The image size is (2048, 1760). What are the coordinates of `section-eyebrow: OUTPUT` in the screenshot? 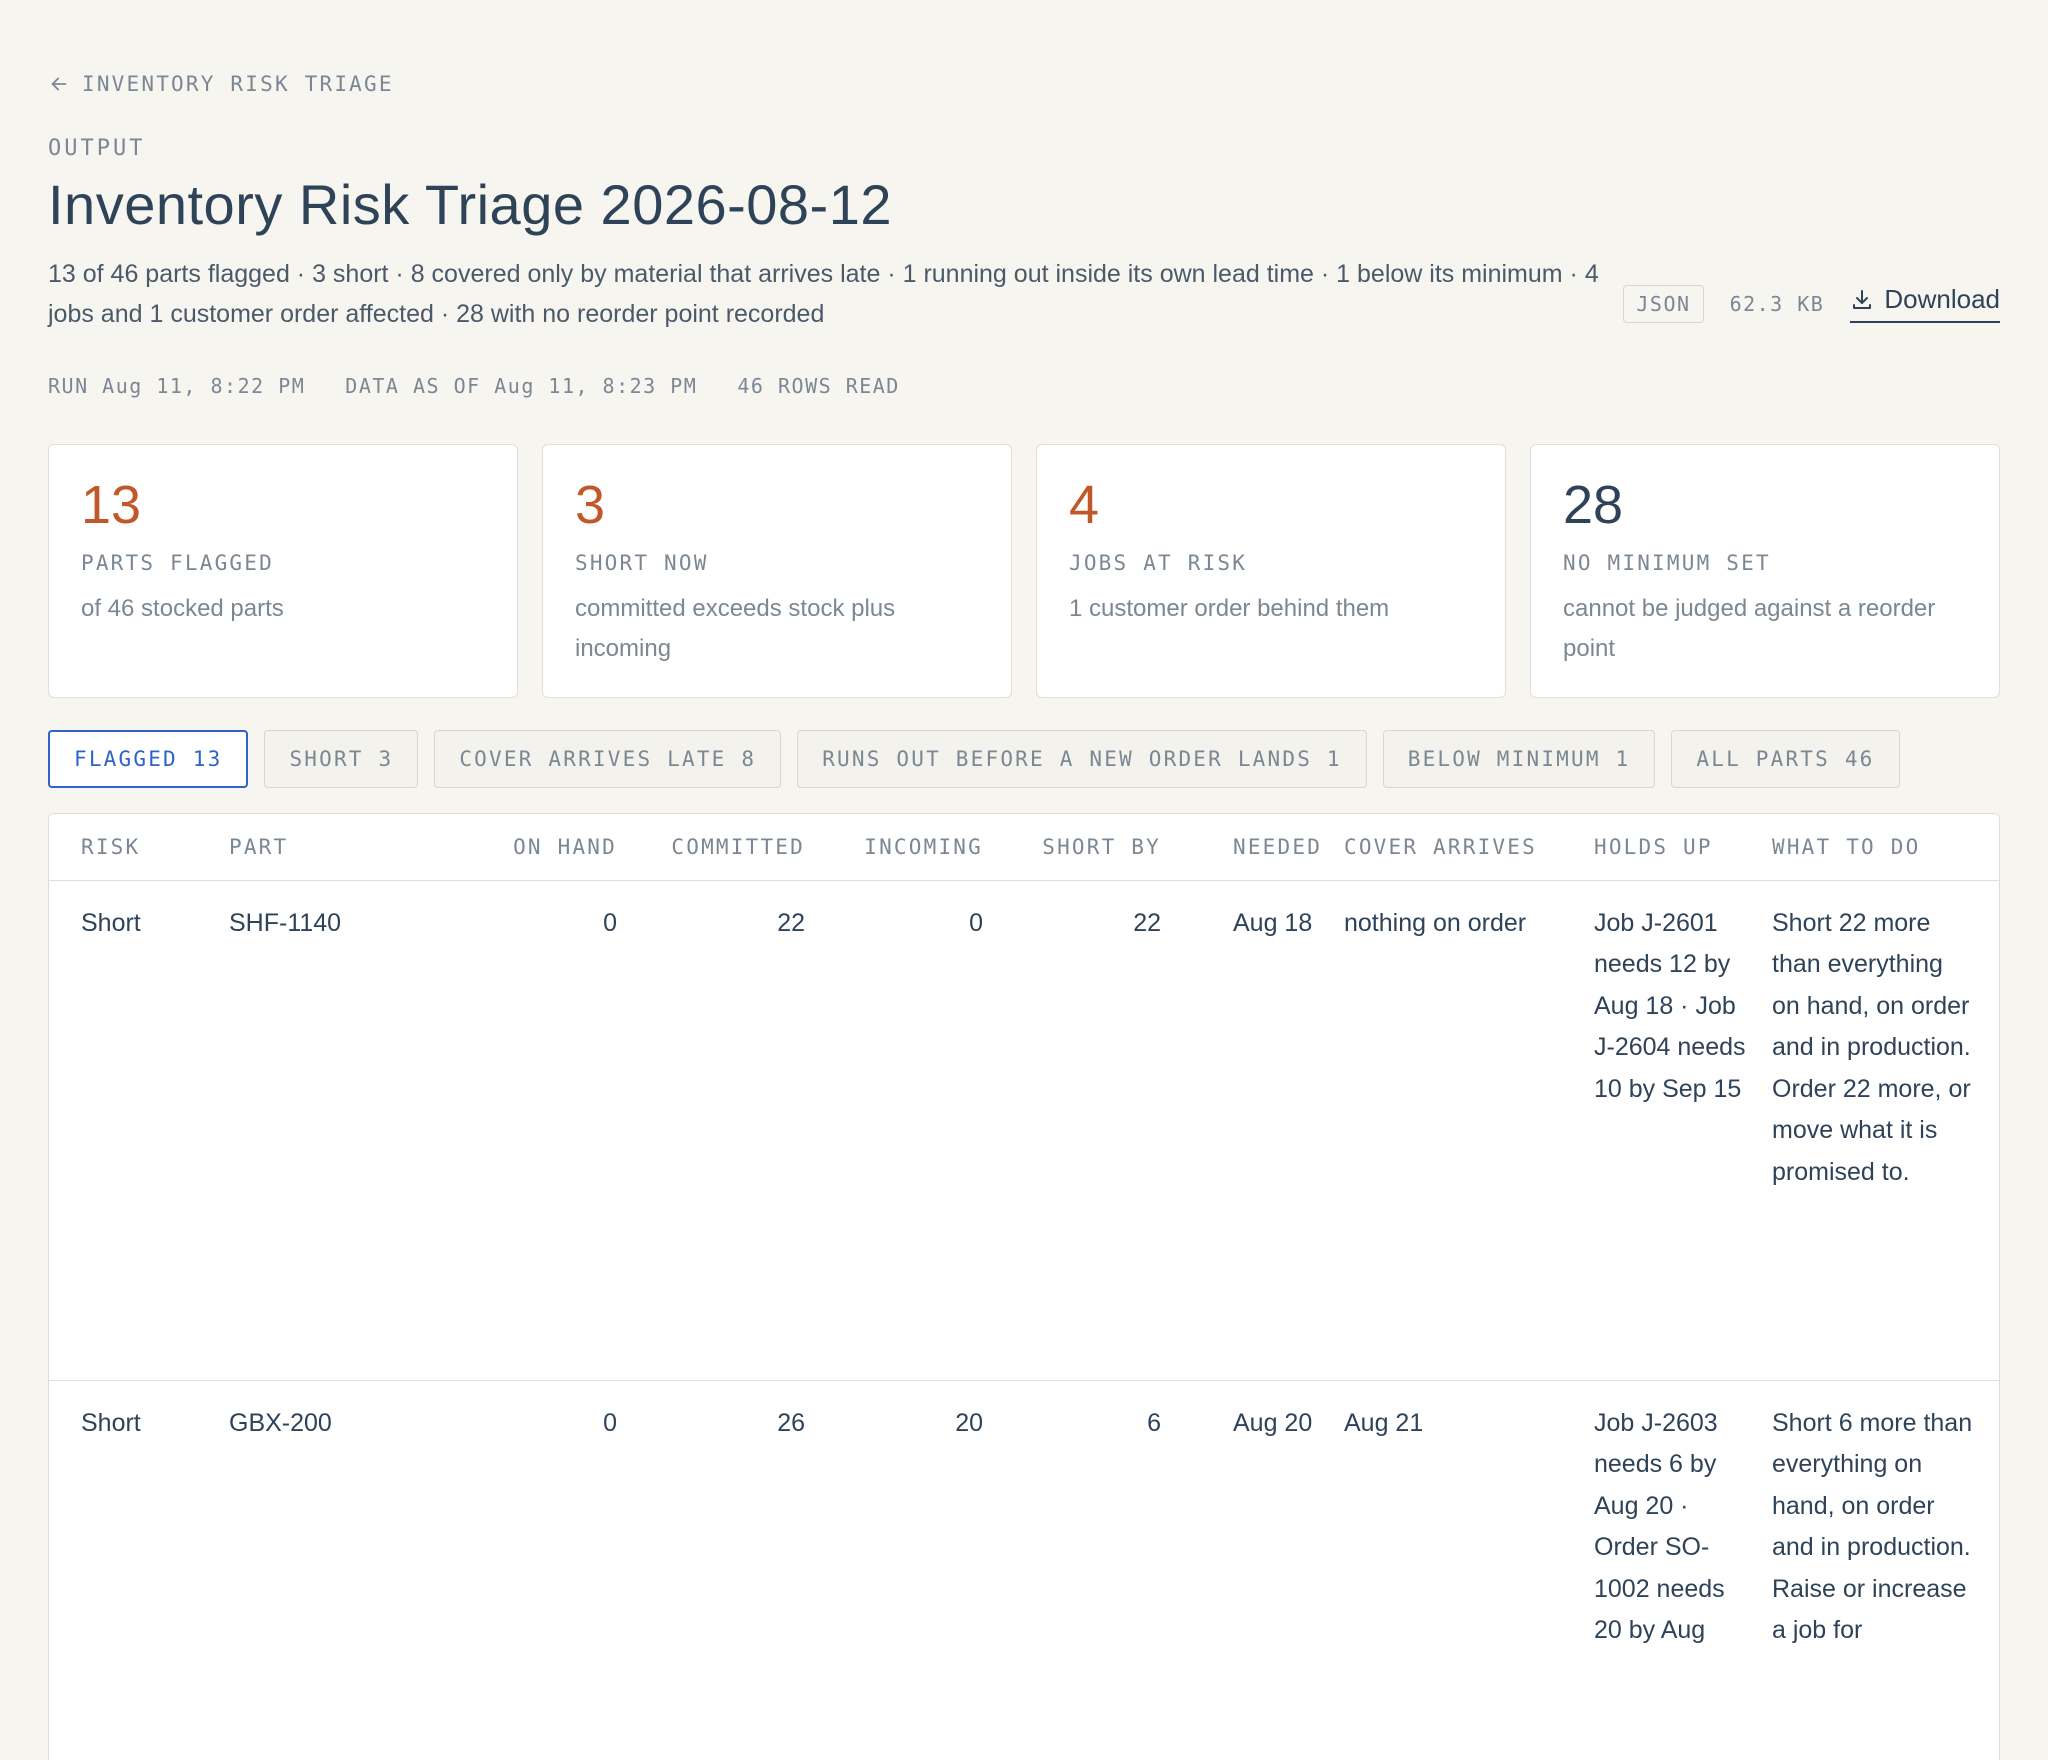 It's located at (97, 148).